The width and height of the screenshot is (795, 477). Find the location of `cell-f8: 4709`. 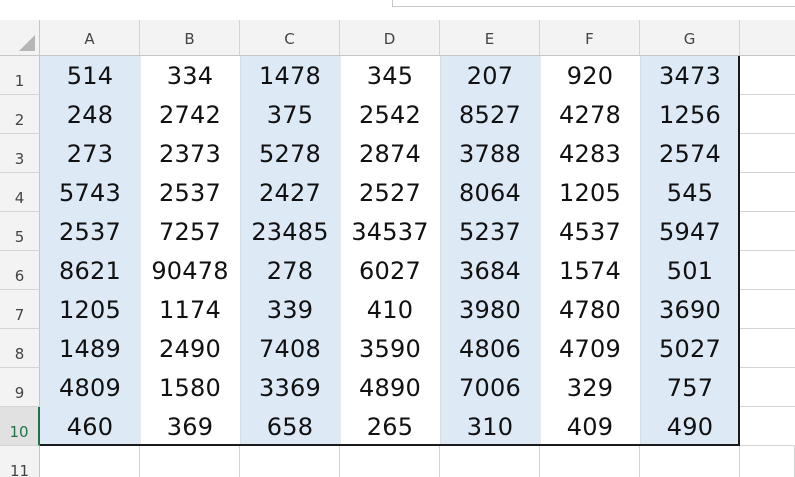

cell-f8: 4709 is located at coordinates (590, 348).